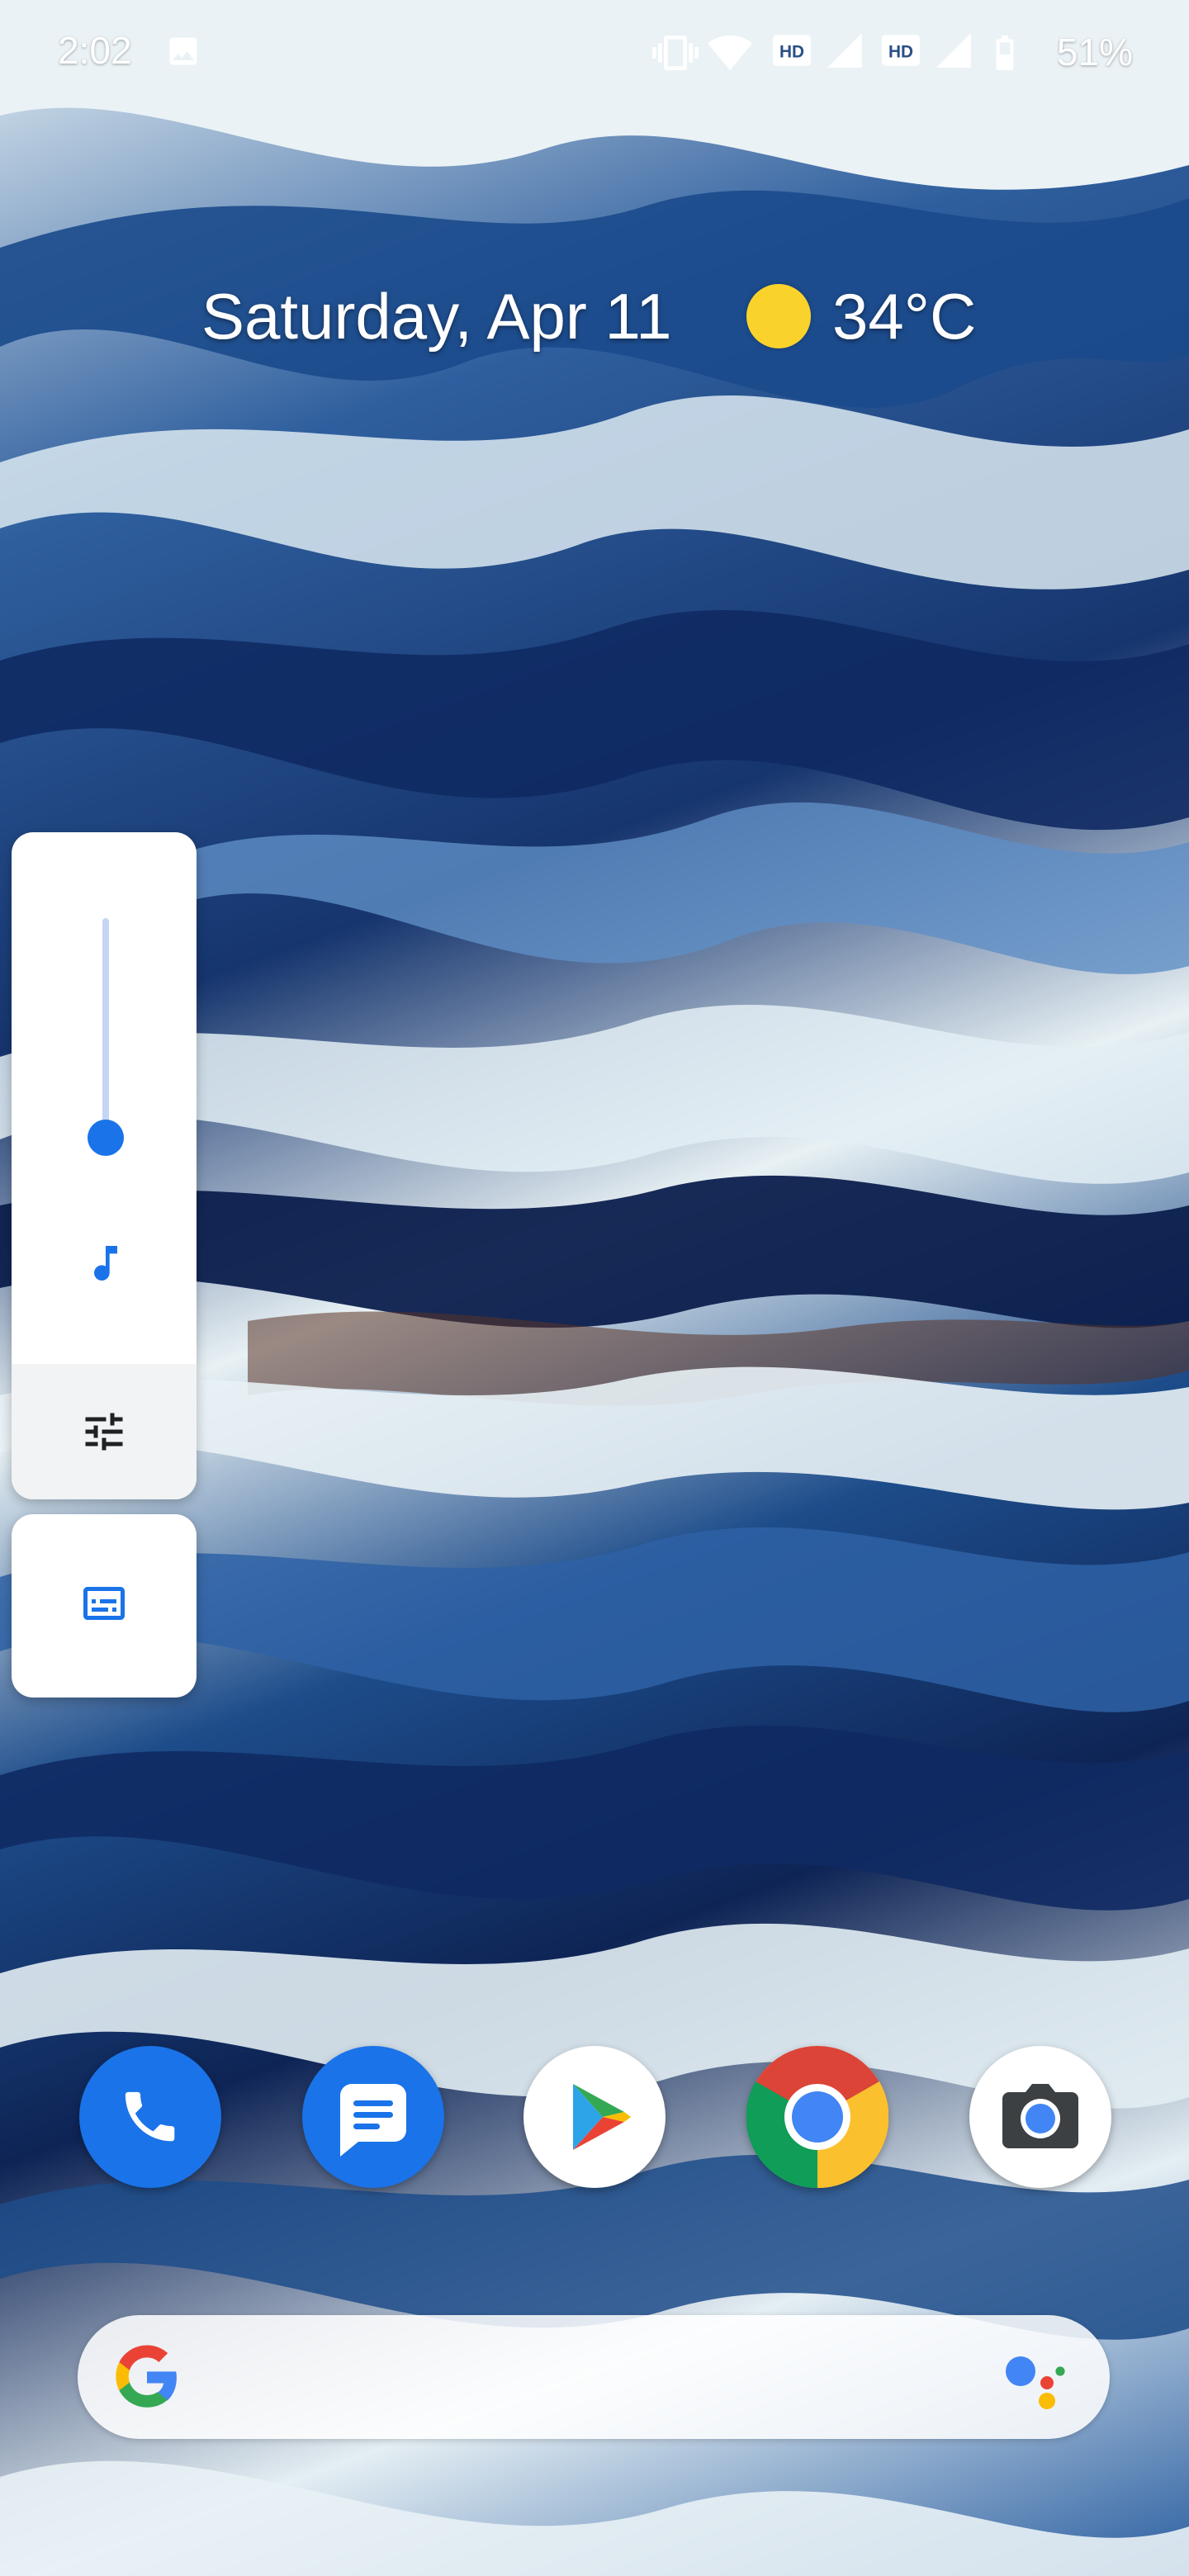 This screenshot has height=2576, width=1189. What do you see at coordinates (104, 1165) in the screenshot?
I see `volume-panel` at bounding box center [104, 1165].